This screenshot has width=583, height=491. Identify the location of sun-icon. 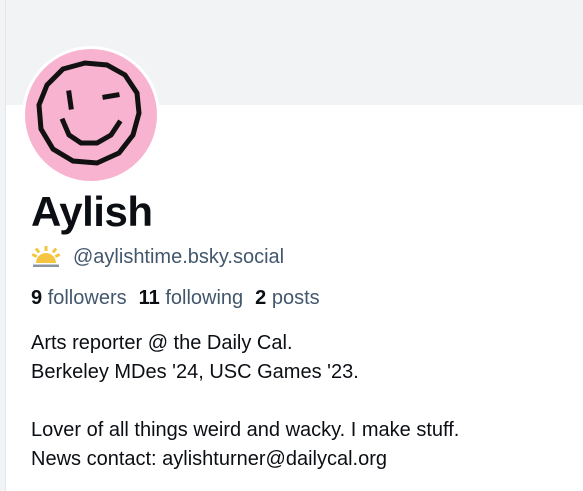
(46, 257).